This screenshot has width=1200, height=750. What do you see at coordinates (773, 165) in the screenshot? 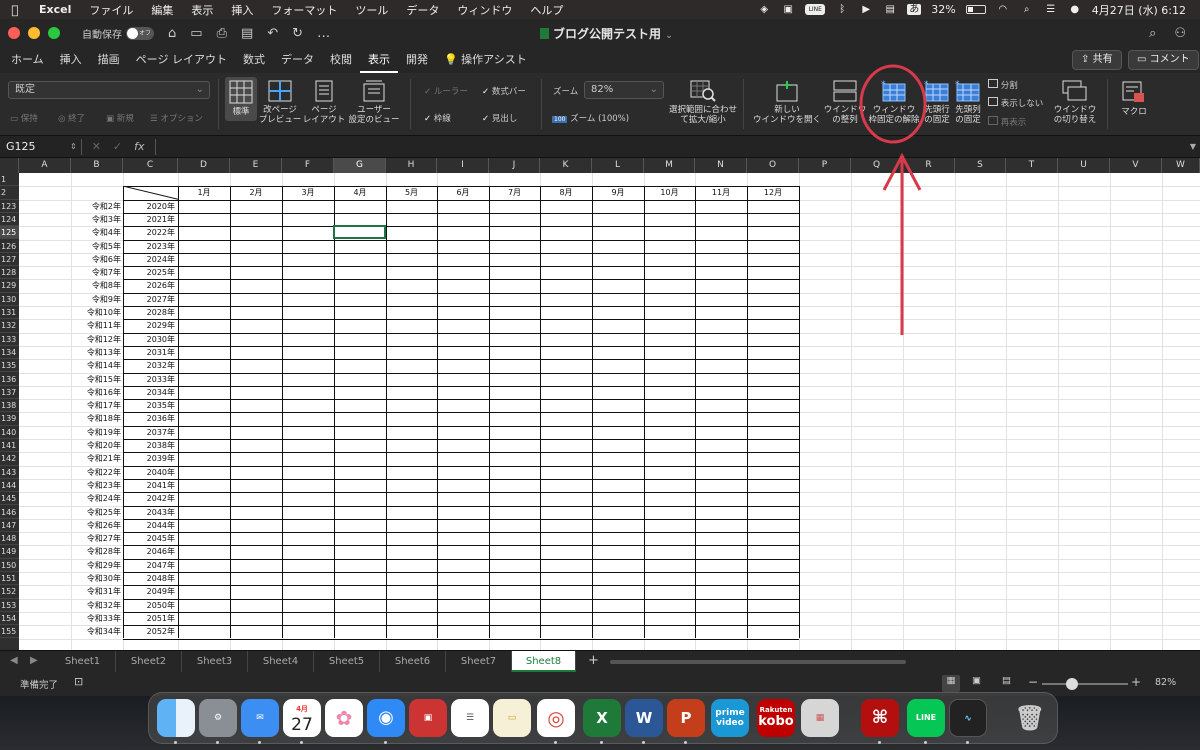
I see `column-header-O: O` at bounding box center [773, 165].